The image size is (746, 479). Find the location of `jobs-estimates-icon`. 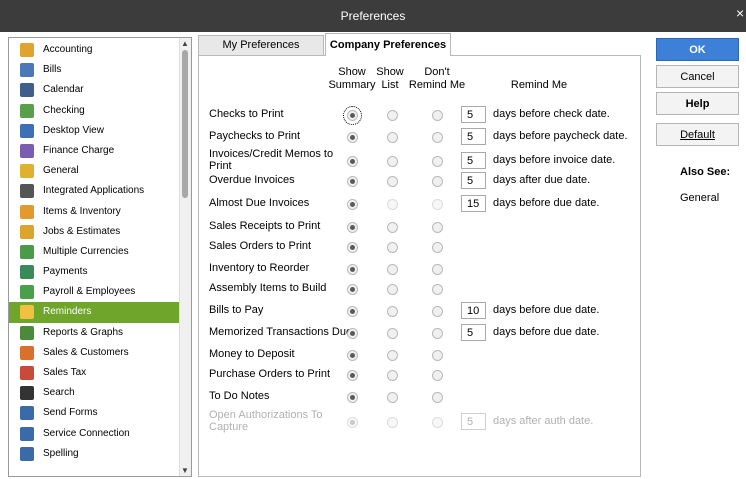

jobs-estimates-icon is located at coordinates (27, 231).